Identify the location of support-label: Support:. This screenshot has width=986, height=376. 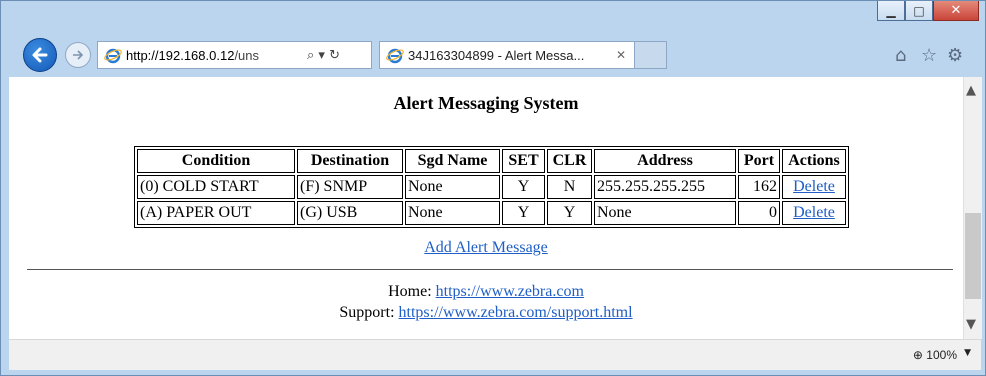
(367, 312).